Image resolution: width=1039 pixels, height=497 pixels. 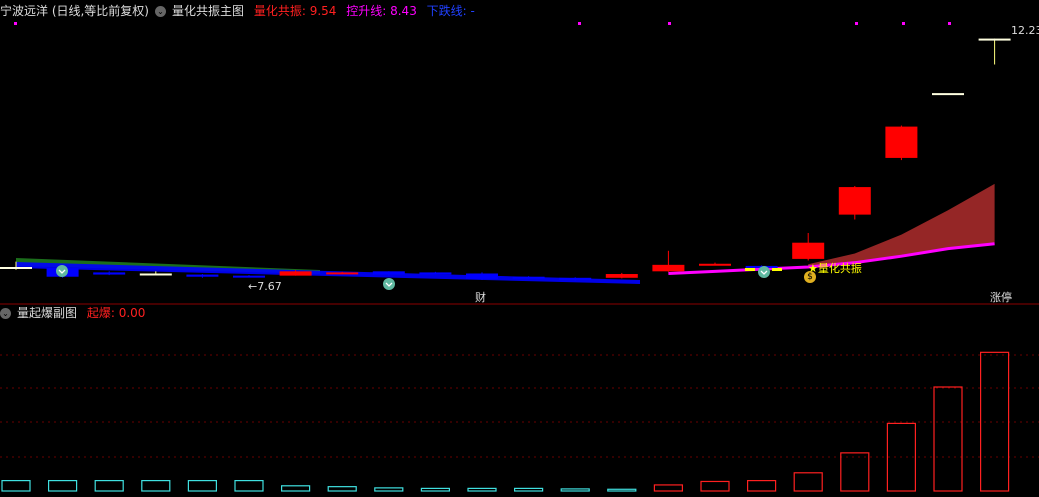 What do you see at coordinates (480, 297) in the screenshot?
I see `financial-marker: 财` at bounding box center [480, 297].